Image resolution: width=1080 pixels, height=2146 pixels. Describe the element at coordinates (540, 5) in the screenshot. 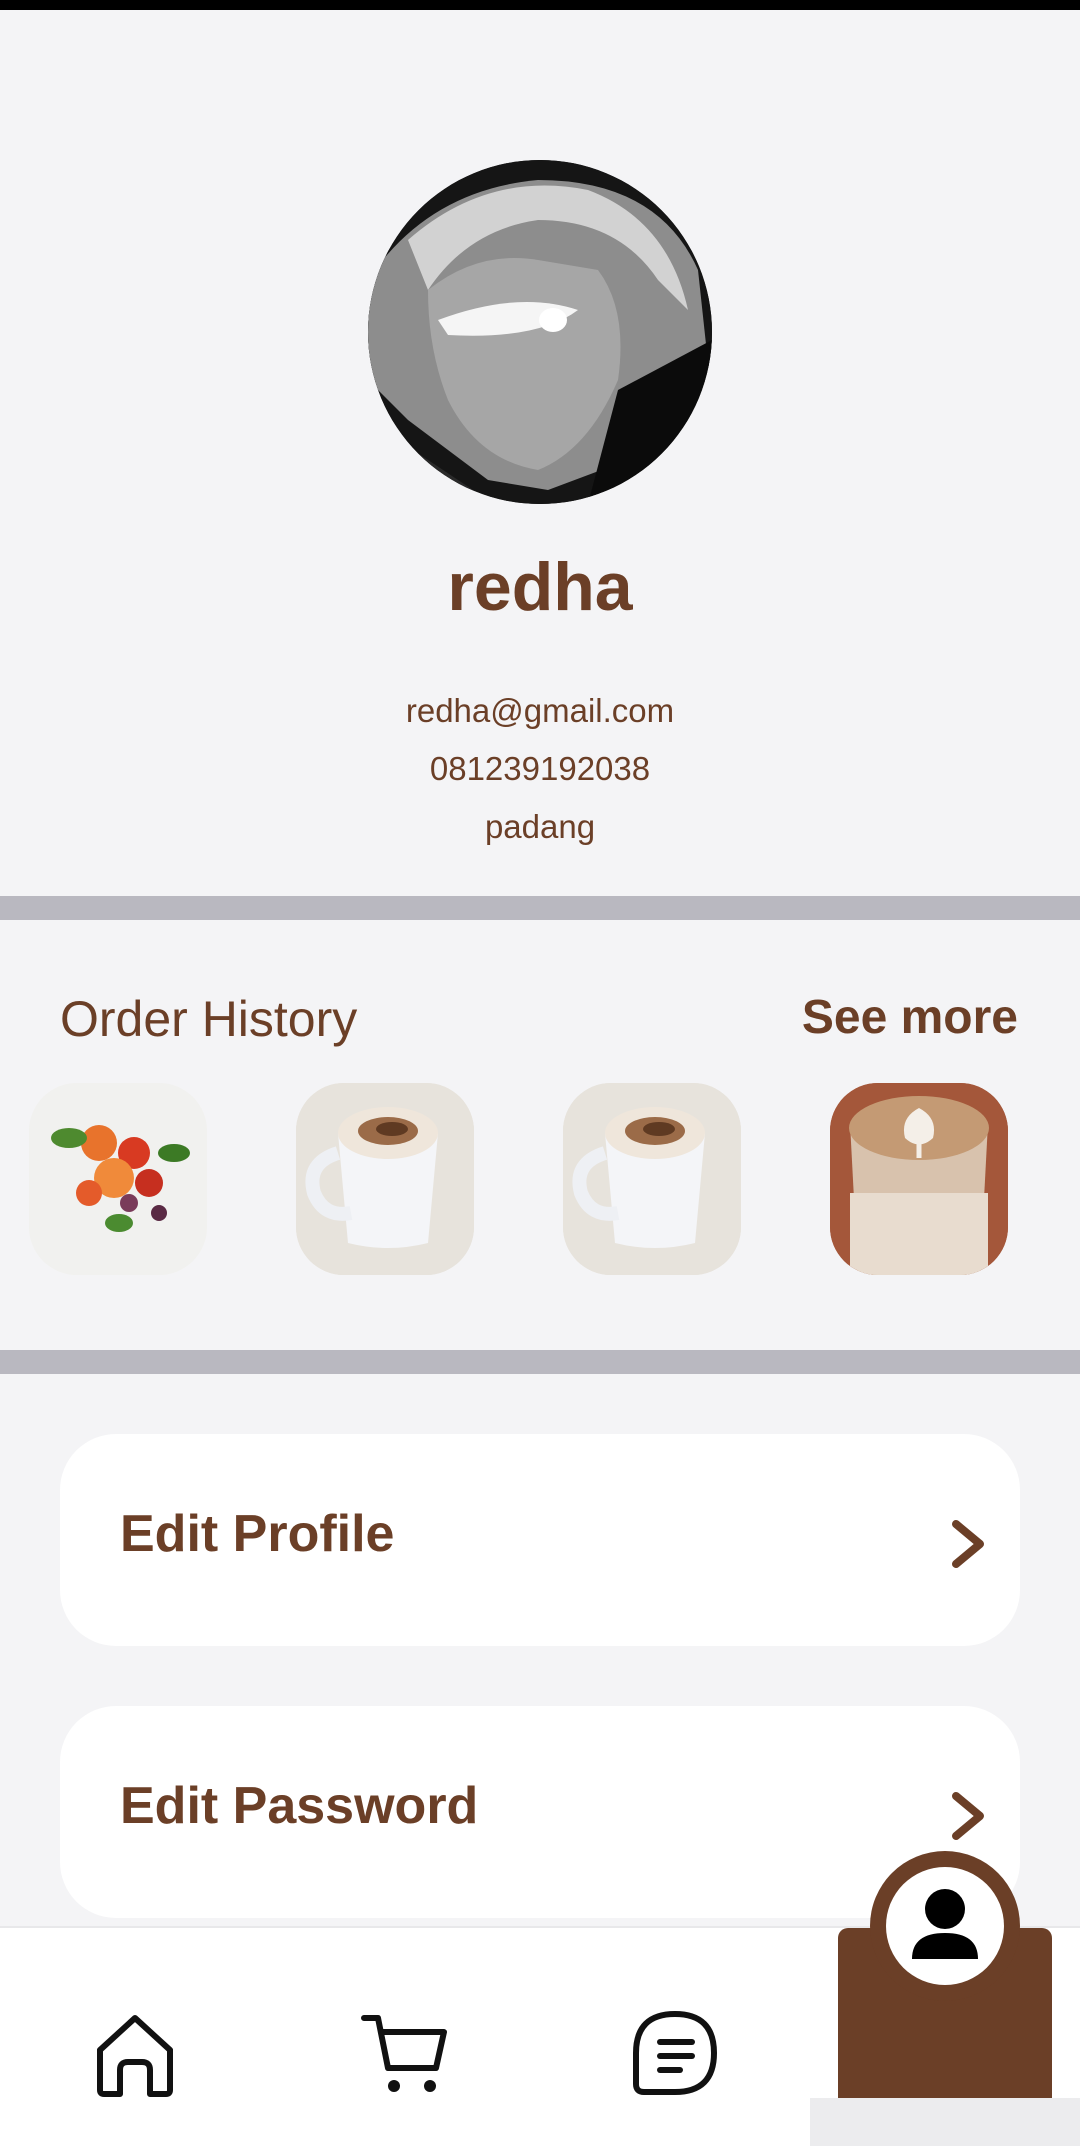

I see `status-bar` at that location.